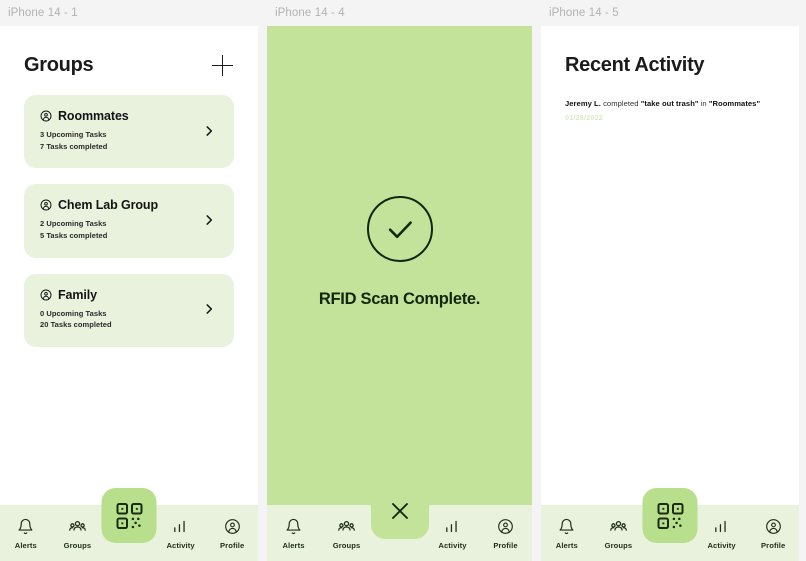 This screenshot has height=561, width=806. I want to click on scan-status-text: RFID Scan Complete., so click(399, 299).